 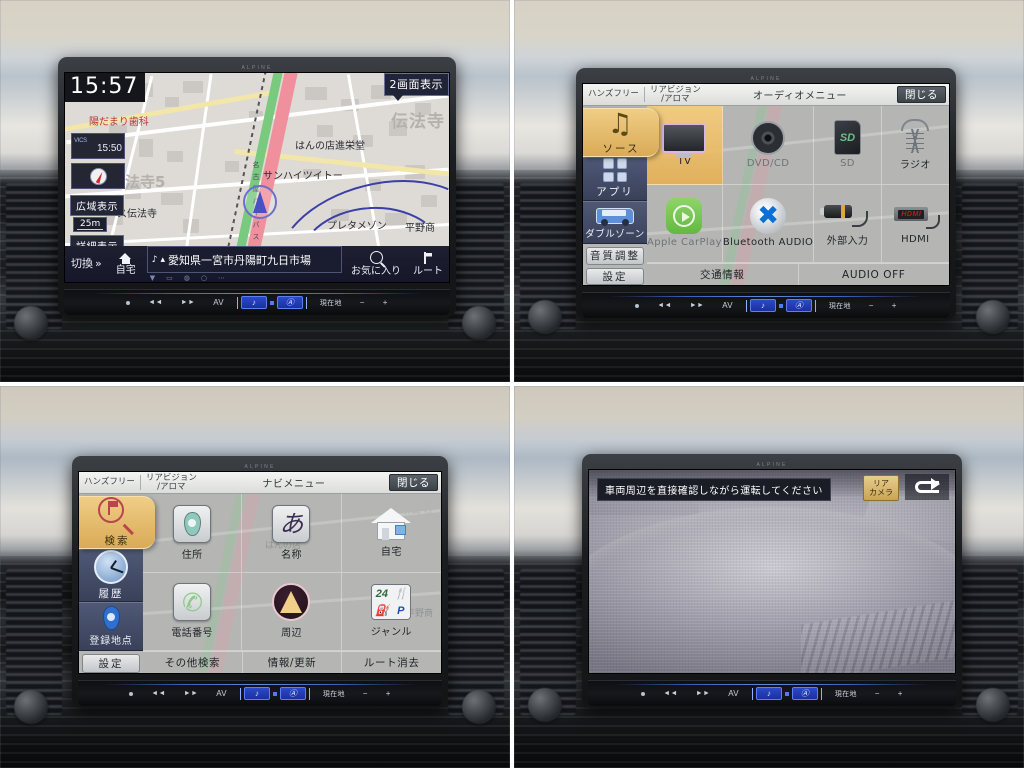 I want to click on sidebar-tab-saved-points: 登録地点, so click(x=111, y=626).